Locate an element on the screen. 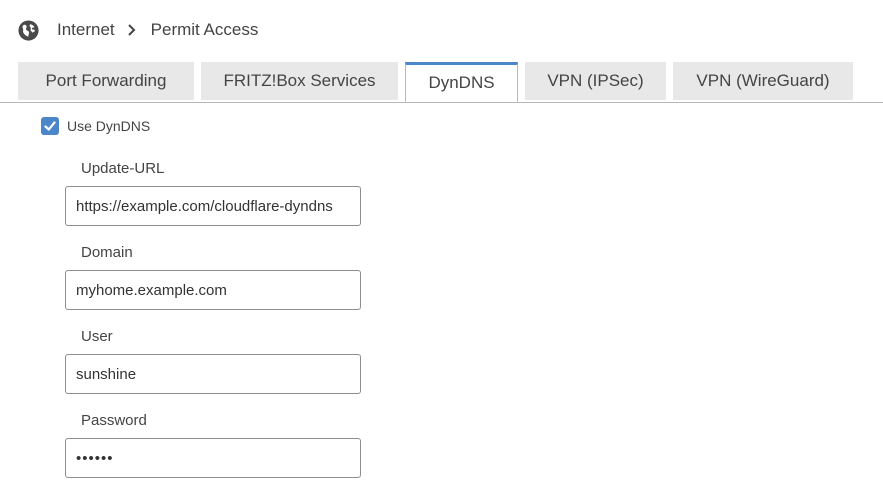  chevron-right-icon is located at coordinates (132, 30).